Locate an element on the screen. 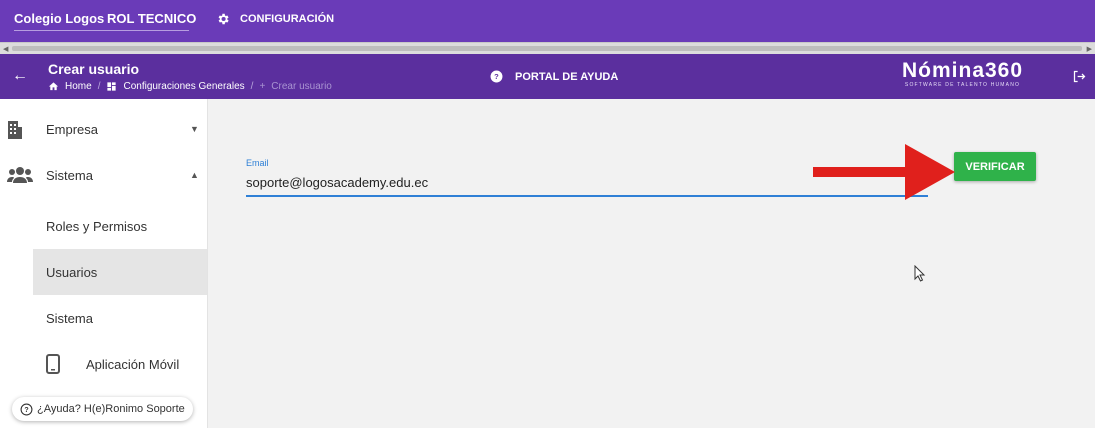 The image size is (1095, 428). sidebar-subitem-label: Usuarios is located at coordinates (72, 272).